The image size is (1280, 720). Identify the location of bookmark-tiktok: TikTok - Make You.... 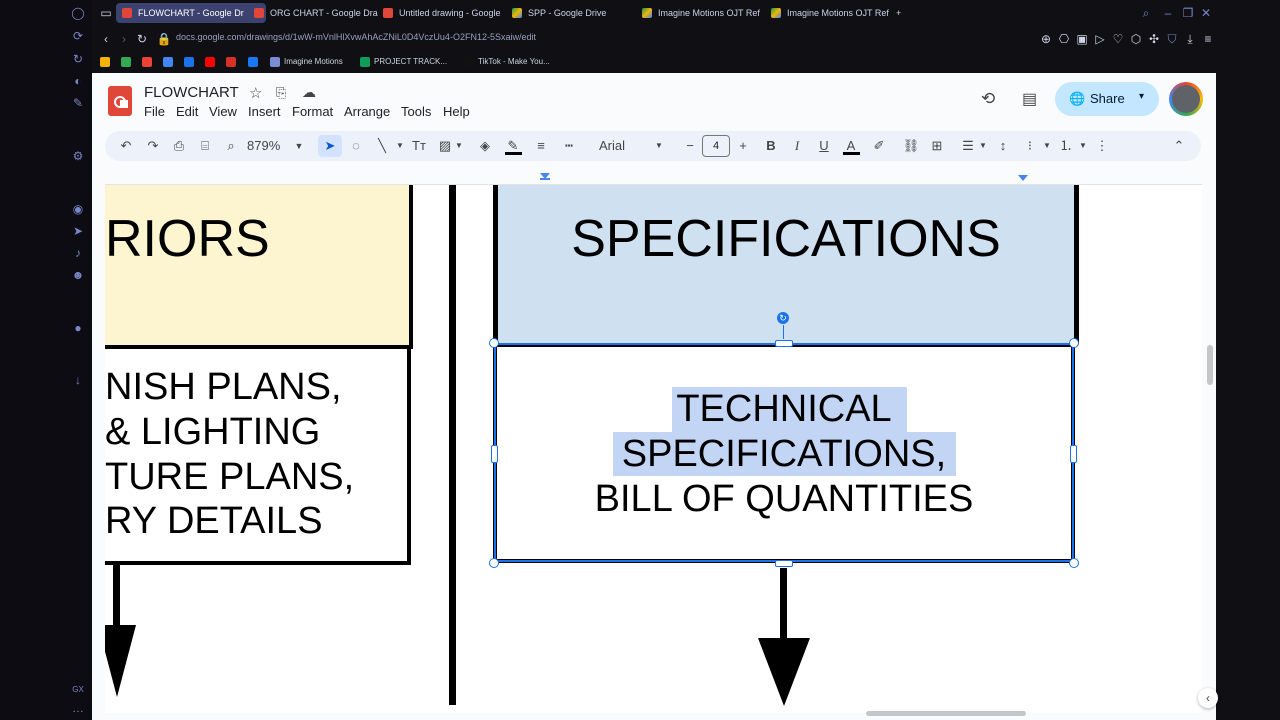
(507, 62).